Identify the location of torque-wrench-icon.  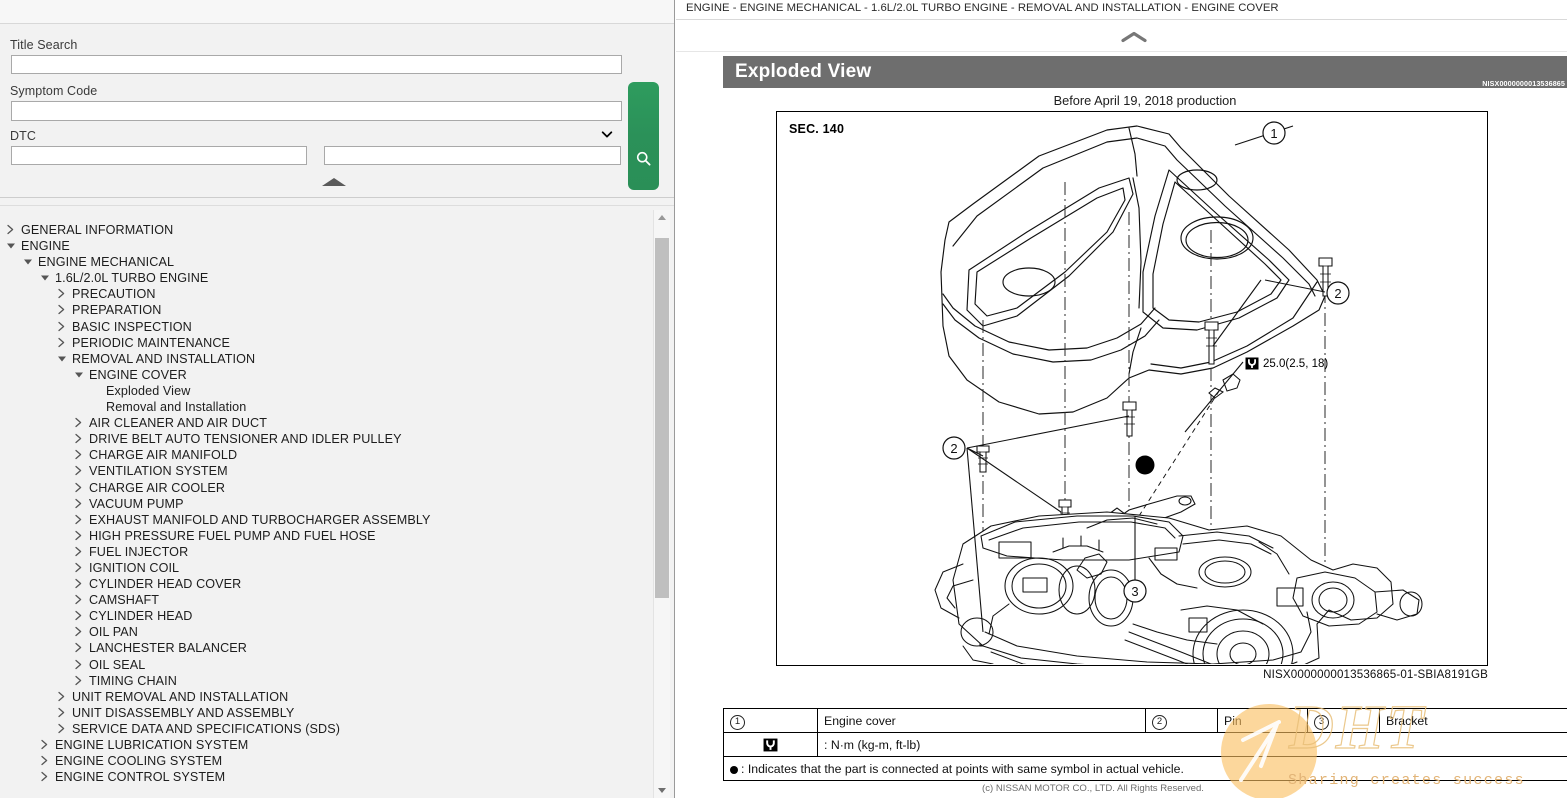
(1252, 363).